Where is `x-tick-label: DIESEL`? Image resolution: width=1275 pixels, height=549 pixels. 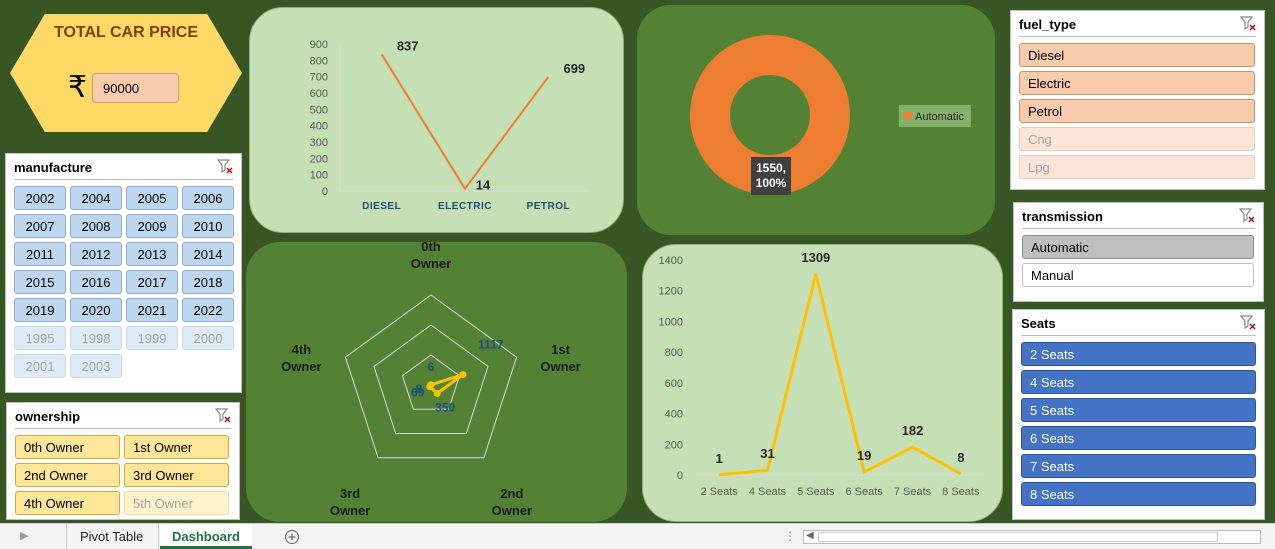 x-tick-label: DIESEL is located at coordinates (381, 206).